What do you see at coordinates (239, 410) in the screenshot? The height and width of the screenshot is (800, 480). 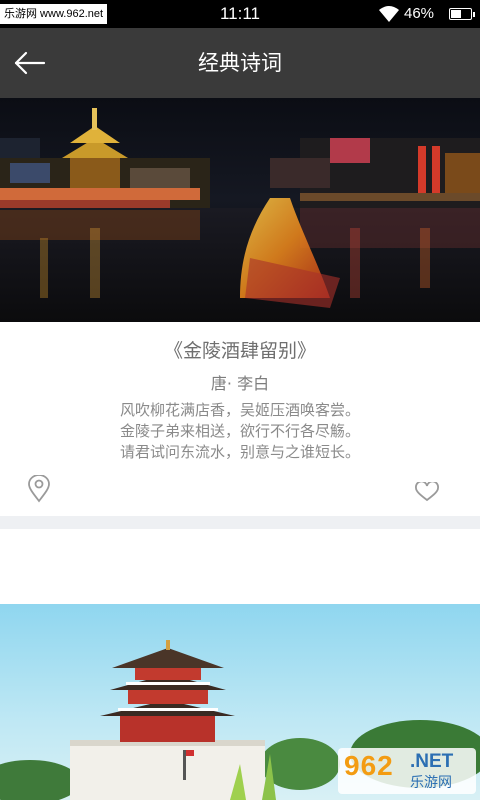 I see `poem-line: 风吹柳花满店香，吴姬压酒唤客尝。` at bounding box center [239, 410].